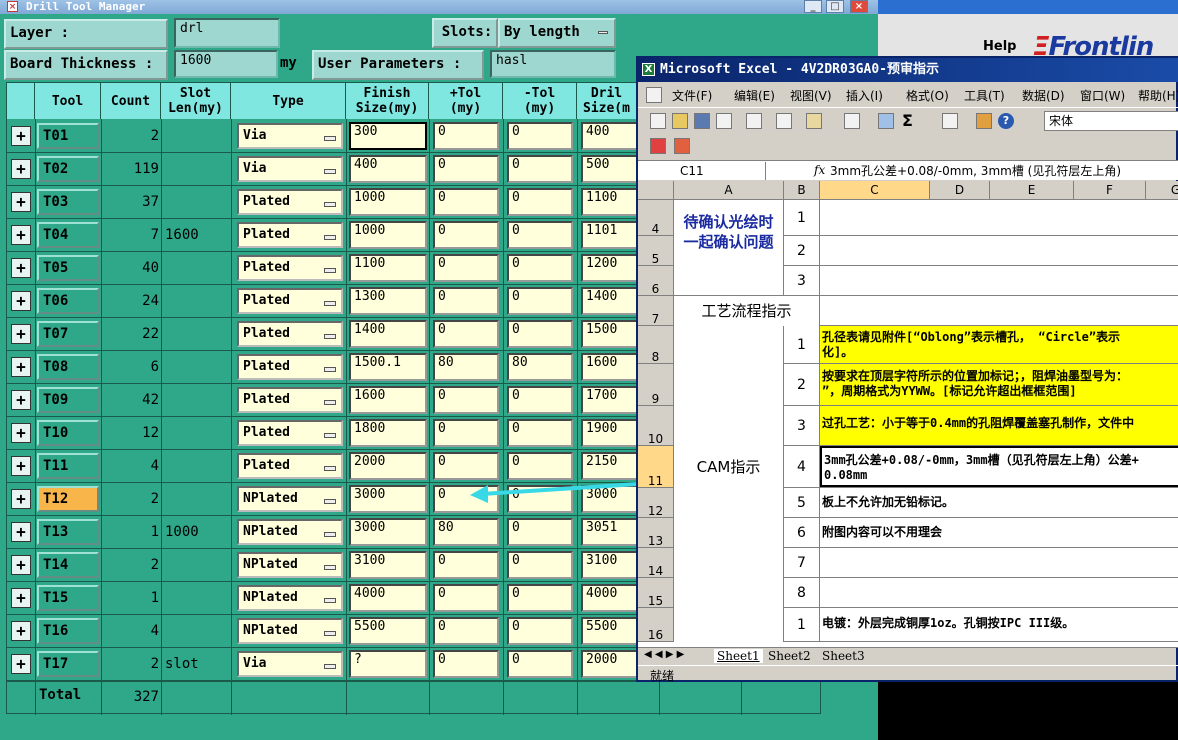  What do you see at coordinates (540, 367) in the screenshot?
I see `minus-tol-input: 80` at bounding box center [540, 367].